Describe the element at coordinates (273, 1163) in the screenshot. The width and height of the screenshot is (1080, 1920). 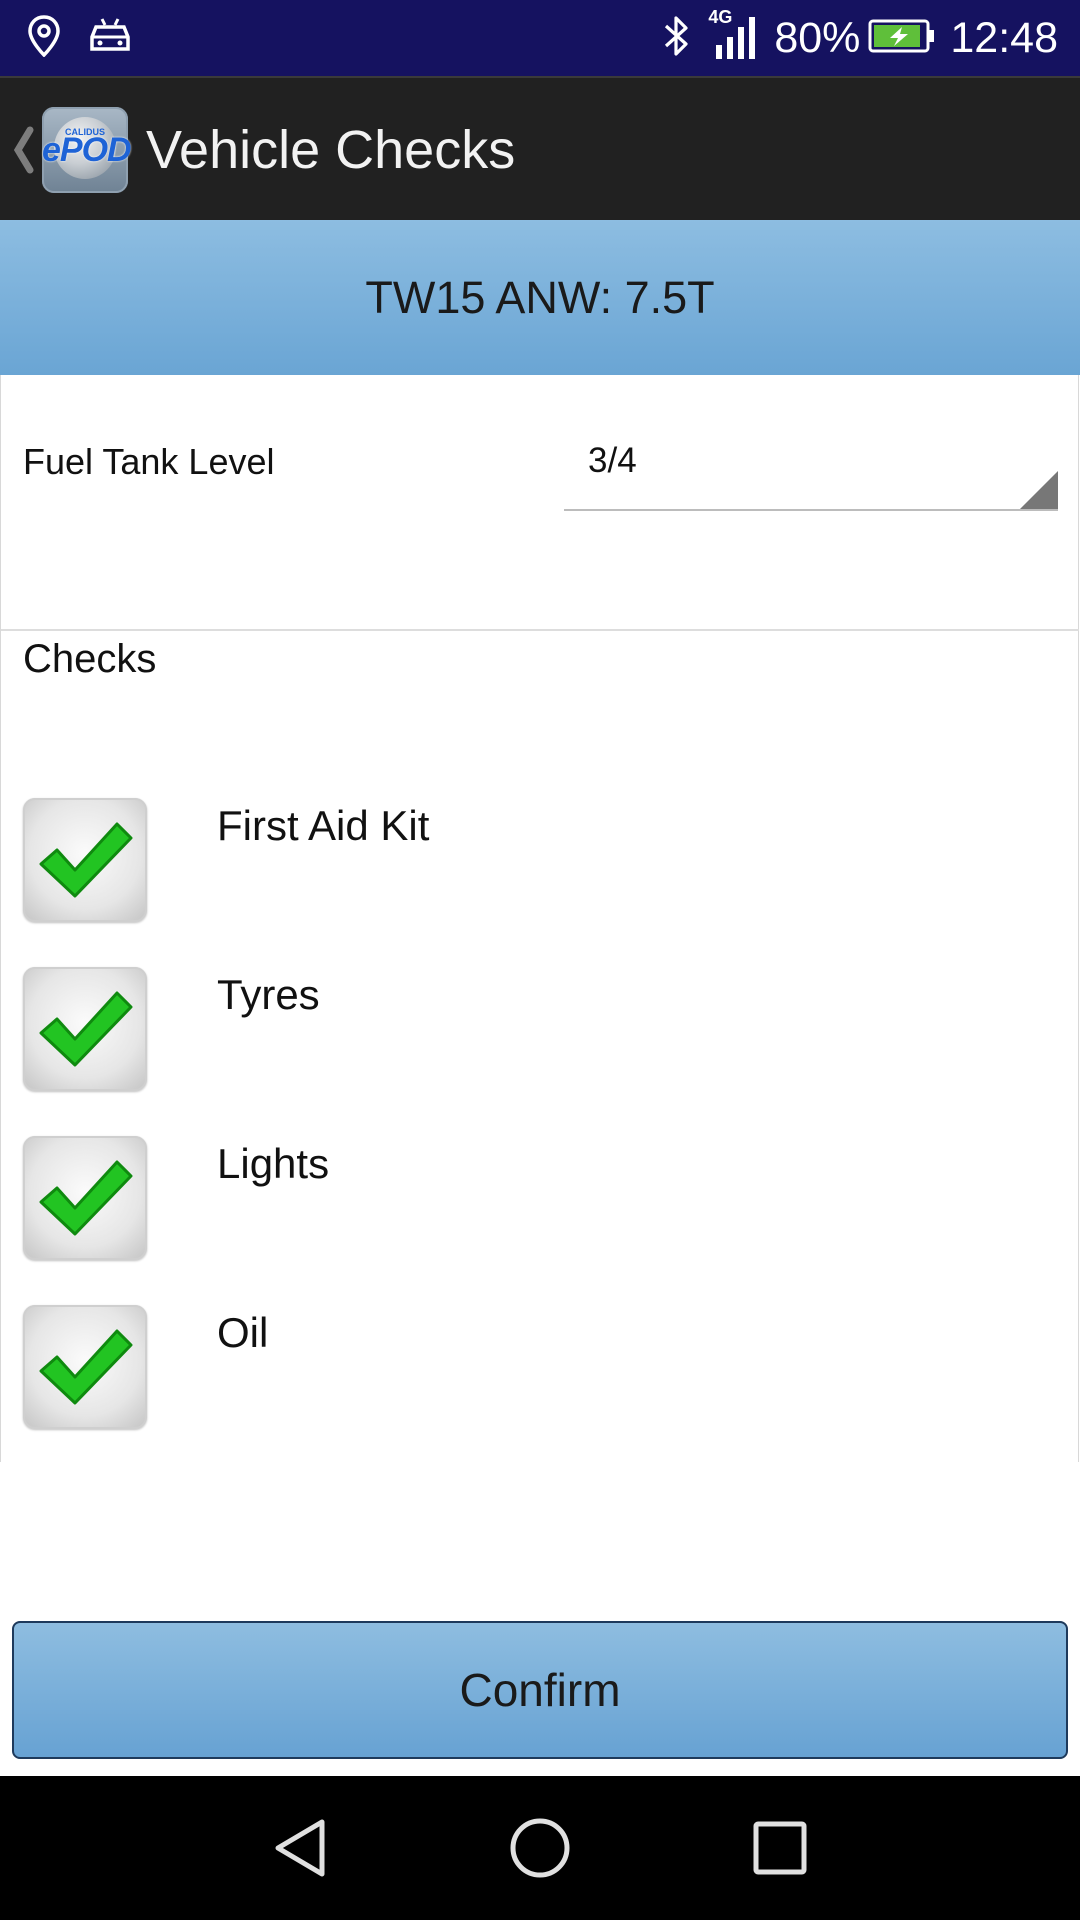
I see `check-item-label: Lights` at that location.